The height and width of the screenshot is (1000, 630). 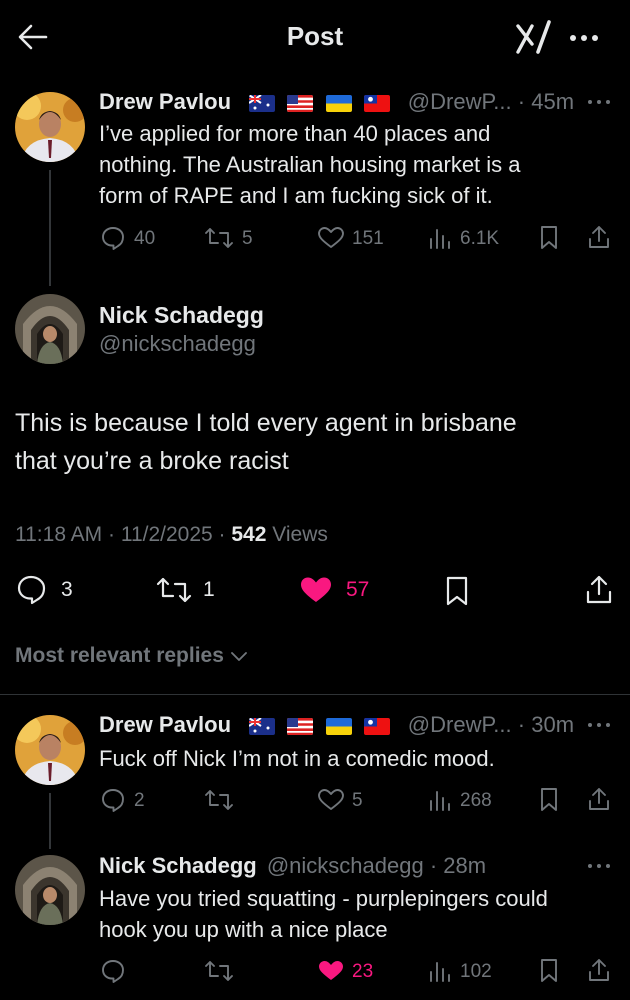 I want to click on main-author-name: Nick Schadegg, so click(x=181, y=315).